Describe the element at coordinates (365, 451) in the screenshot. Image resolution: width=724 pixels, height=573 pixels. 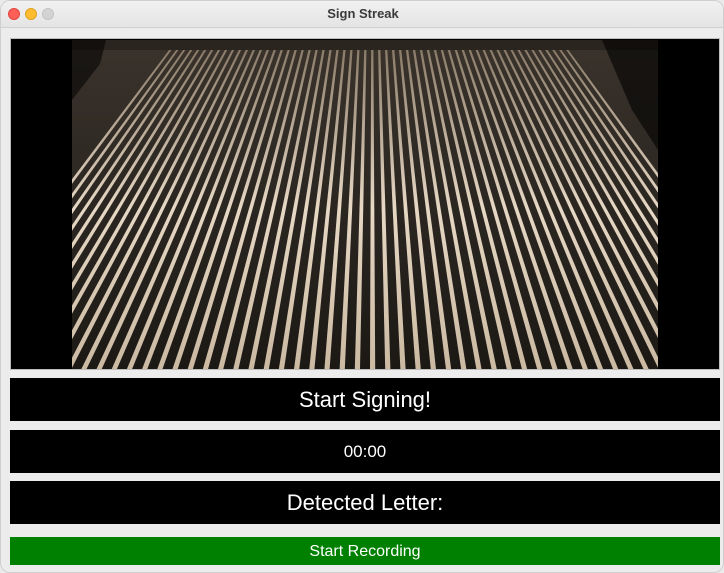
I see `timer-display: 00:00` at that location.